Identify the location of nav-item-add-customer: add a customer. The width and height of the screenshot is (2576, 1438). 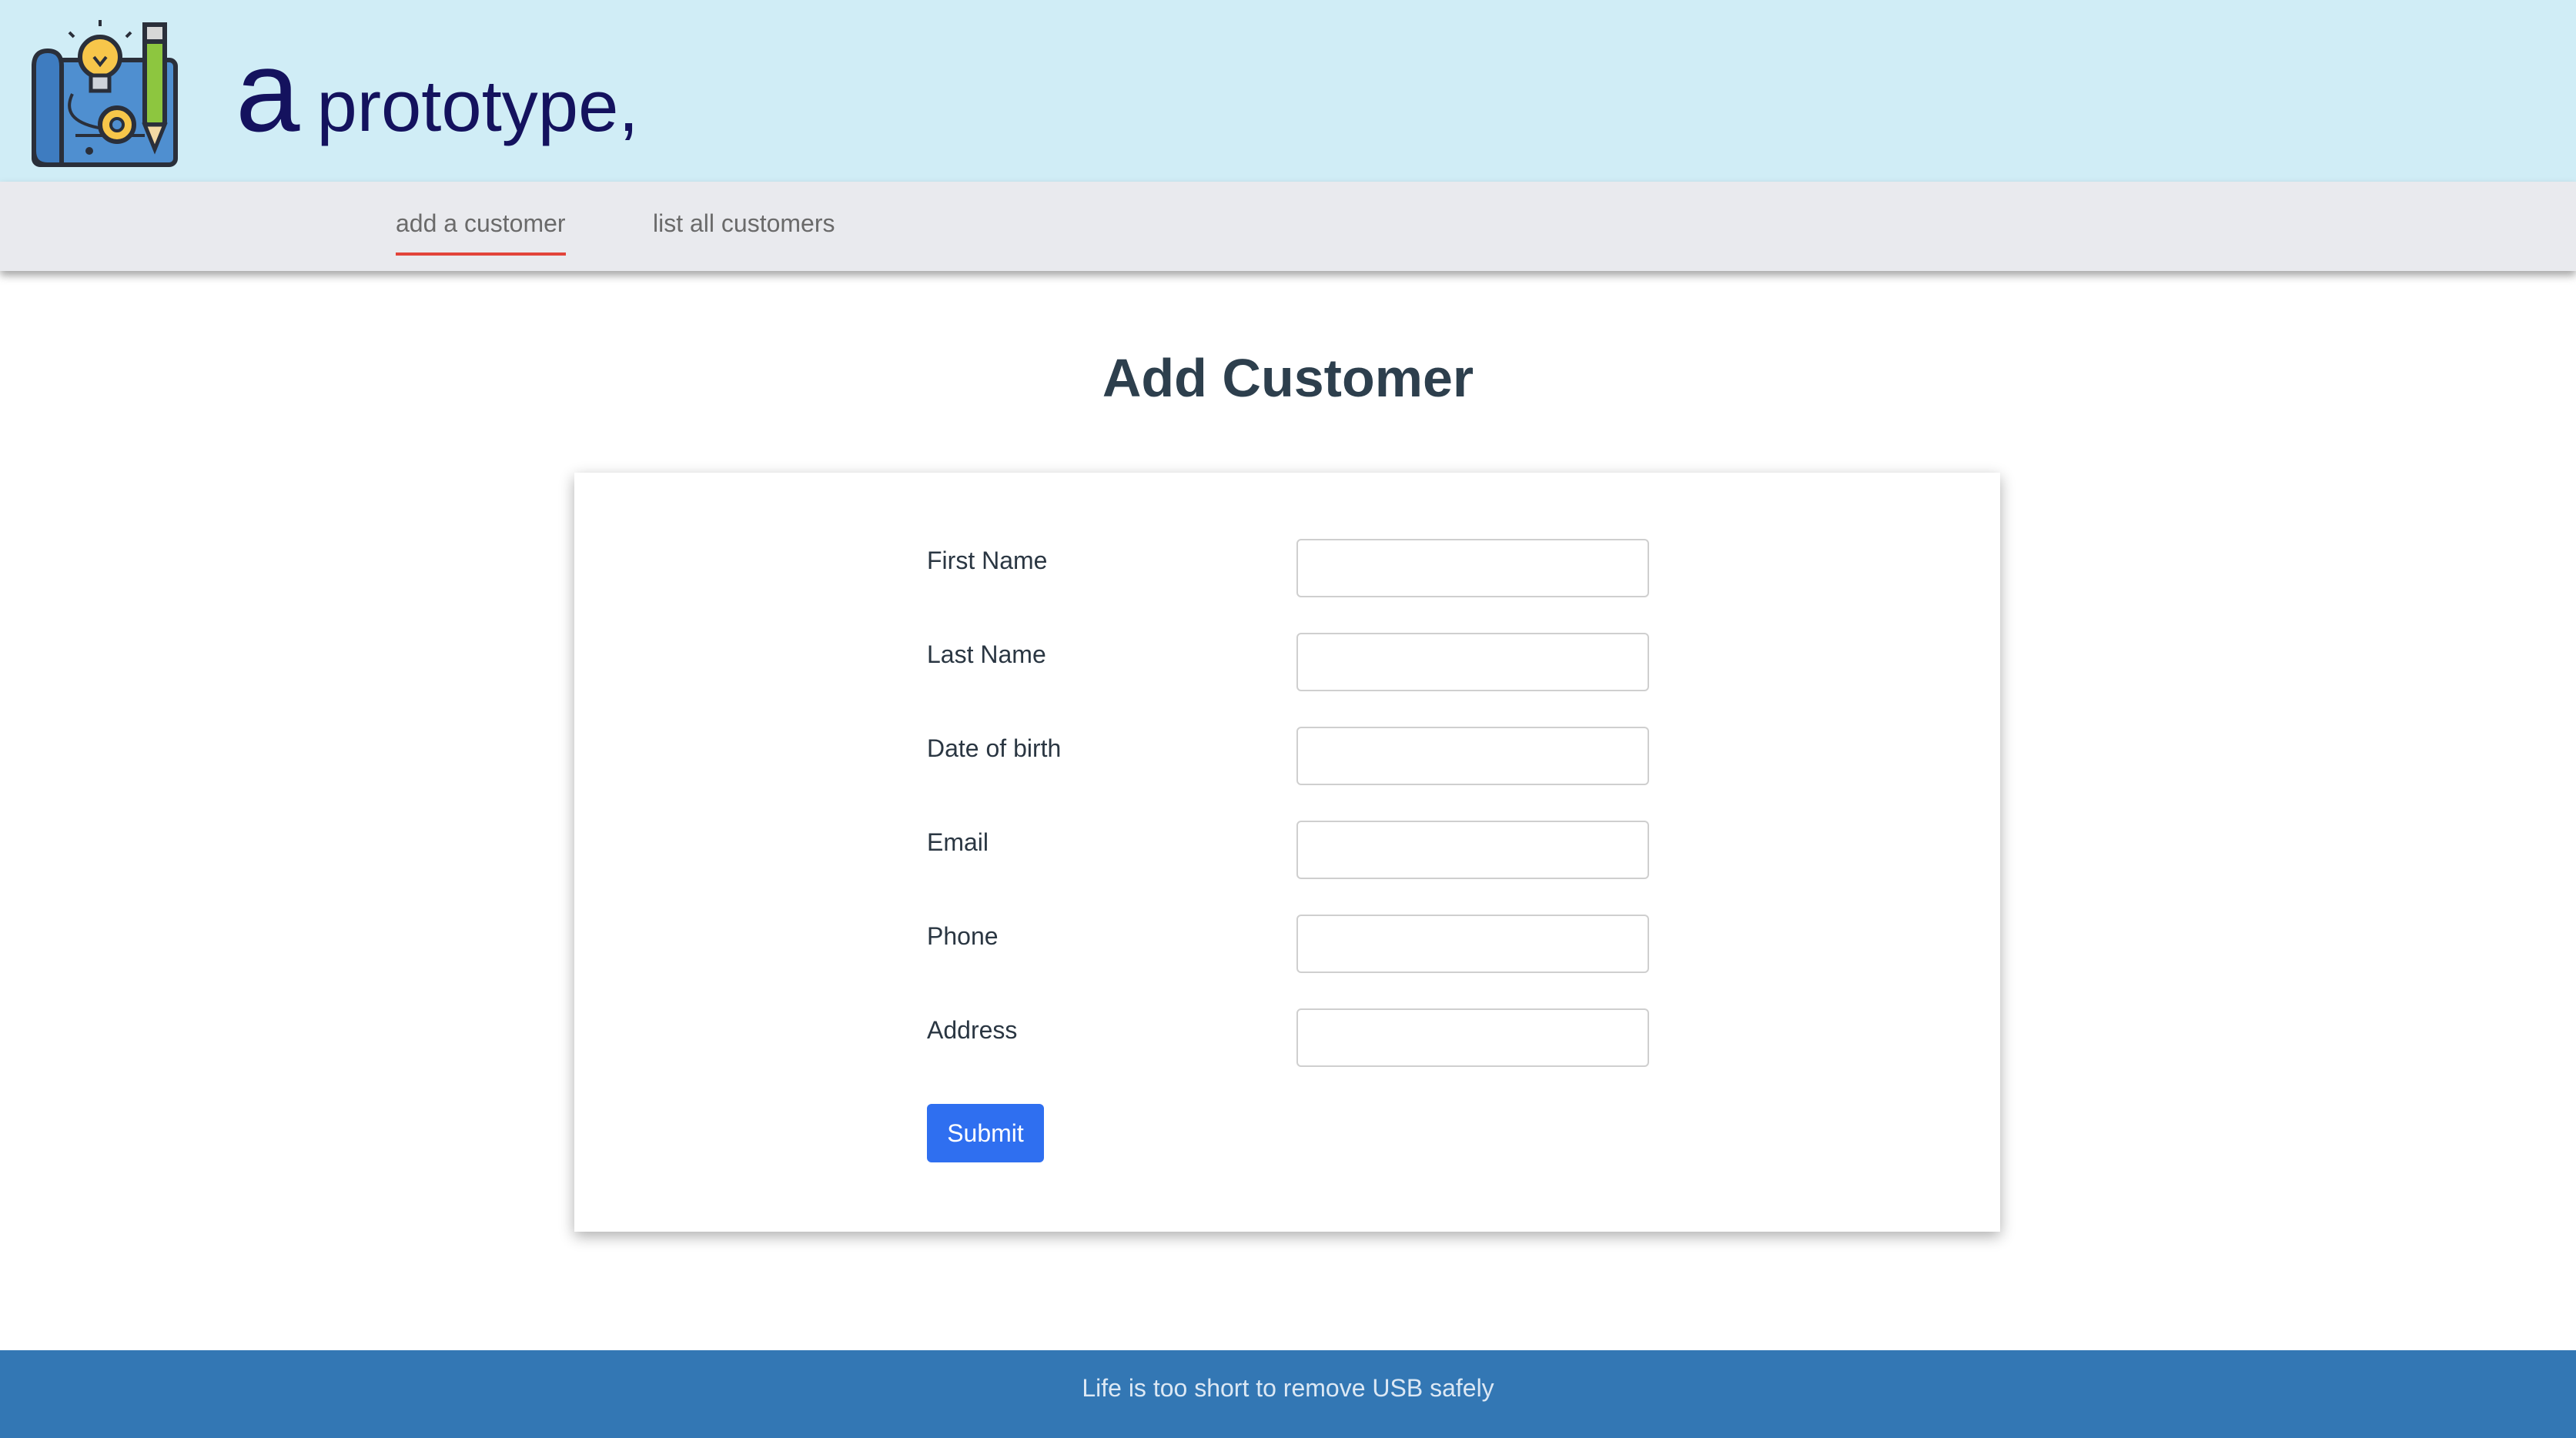
(481, 232).